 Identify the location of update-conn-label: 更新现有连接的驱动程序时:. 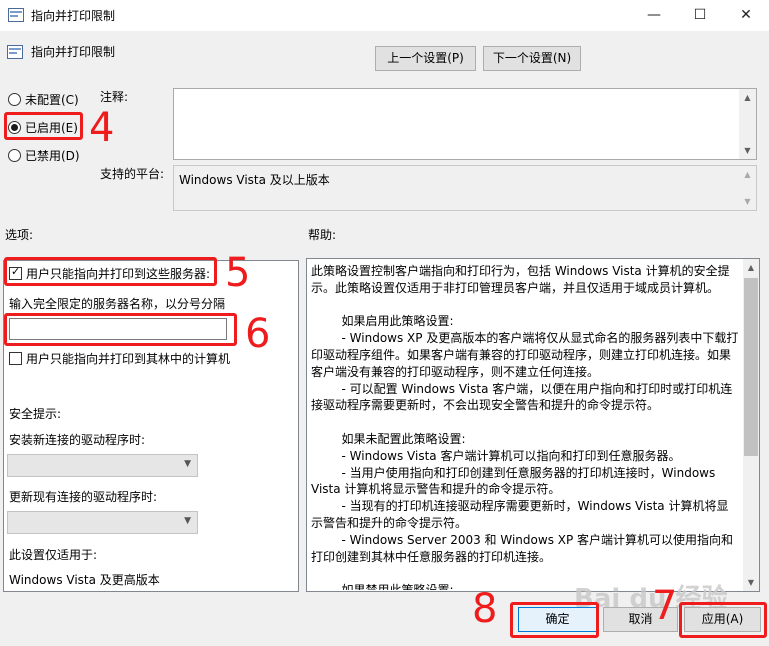
(83, 497).